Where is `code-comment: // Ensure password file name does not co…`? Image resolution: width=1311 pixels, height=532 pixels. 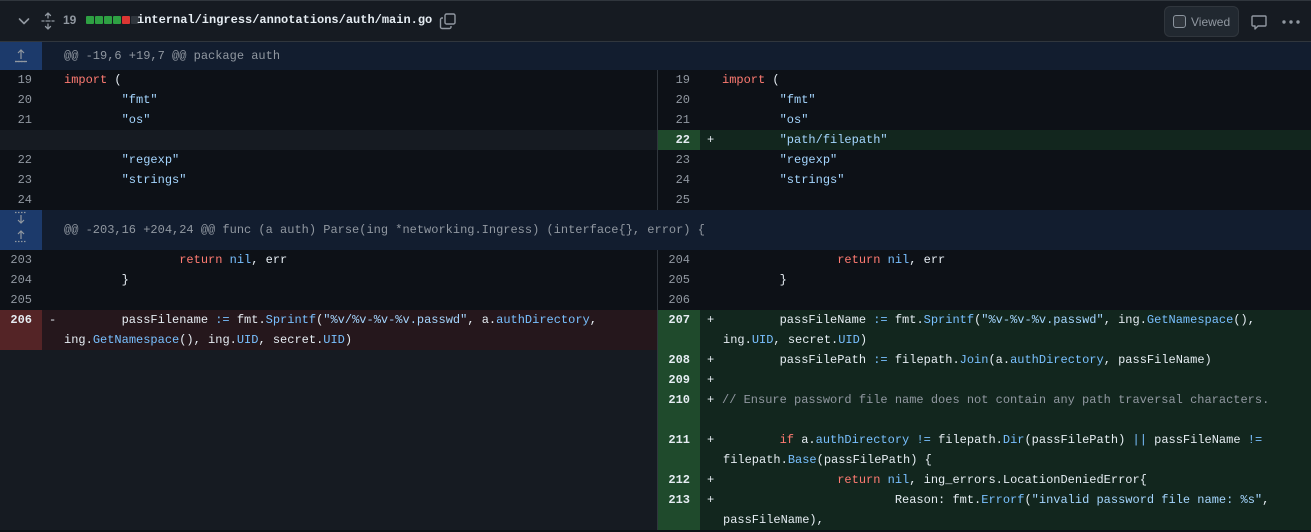 code-comment: // Ensure password file name does not co… is located at coordinates (996, 400).